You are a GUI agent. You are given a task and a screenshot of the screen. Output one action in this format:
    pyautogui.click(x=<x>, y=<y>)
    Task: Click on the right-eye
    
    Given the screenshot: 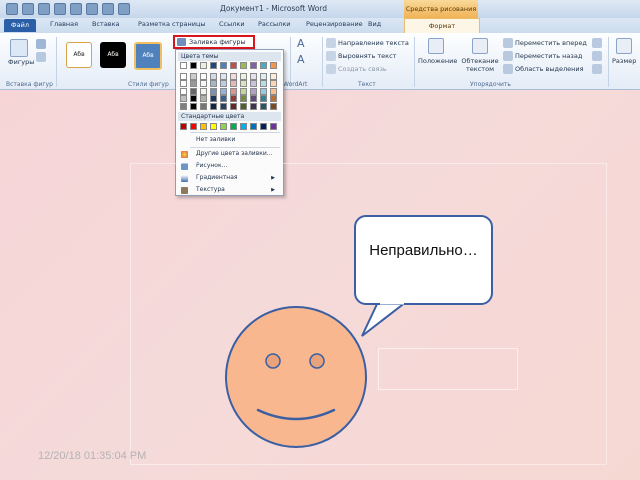 What is the action you would take?
    pyautogui.click(x=317, y=361)
    